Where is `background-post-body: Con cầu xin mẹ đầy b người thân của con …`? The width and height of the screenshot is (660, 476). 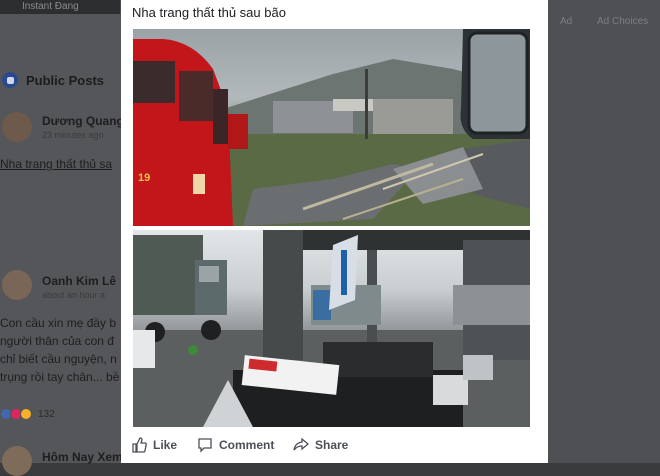
background-post-body: Con cầu xin mẹ đầy b người thân của con … is located at coordinates (60, 350).